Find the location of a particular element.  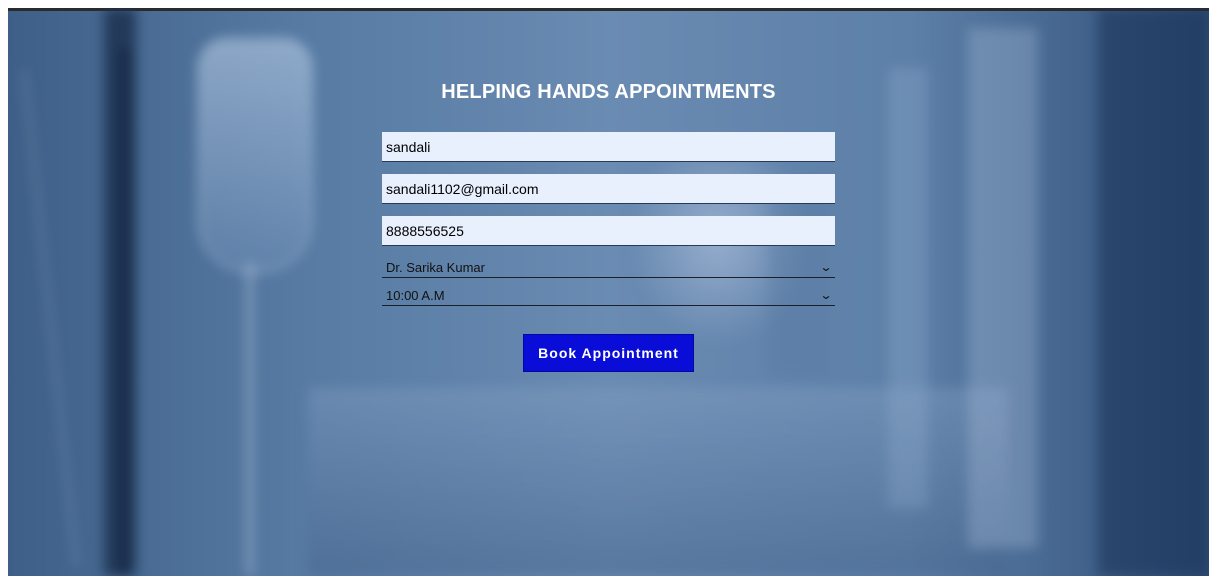

doctor-select: Dr. Sarika Kumar ⌄ is located at coordinates (608, 268).